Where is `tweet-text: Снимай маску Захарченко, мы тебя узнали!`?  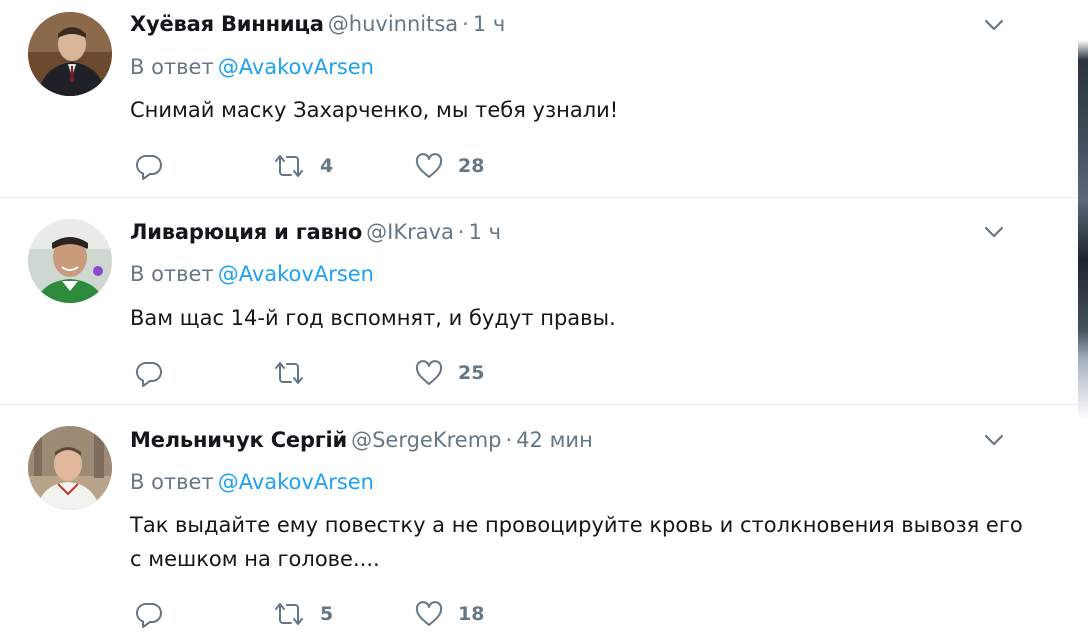 tweet-text: Снимай маску Захарченко, мы тебя узнали! is located at coordinates (374, 110).